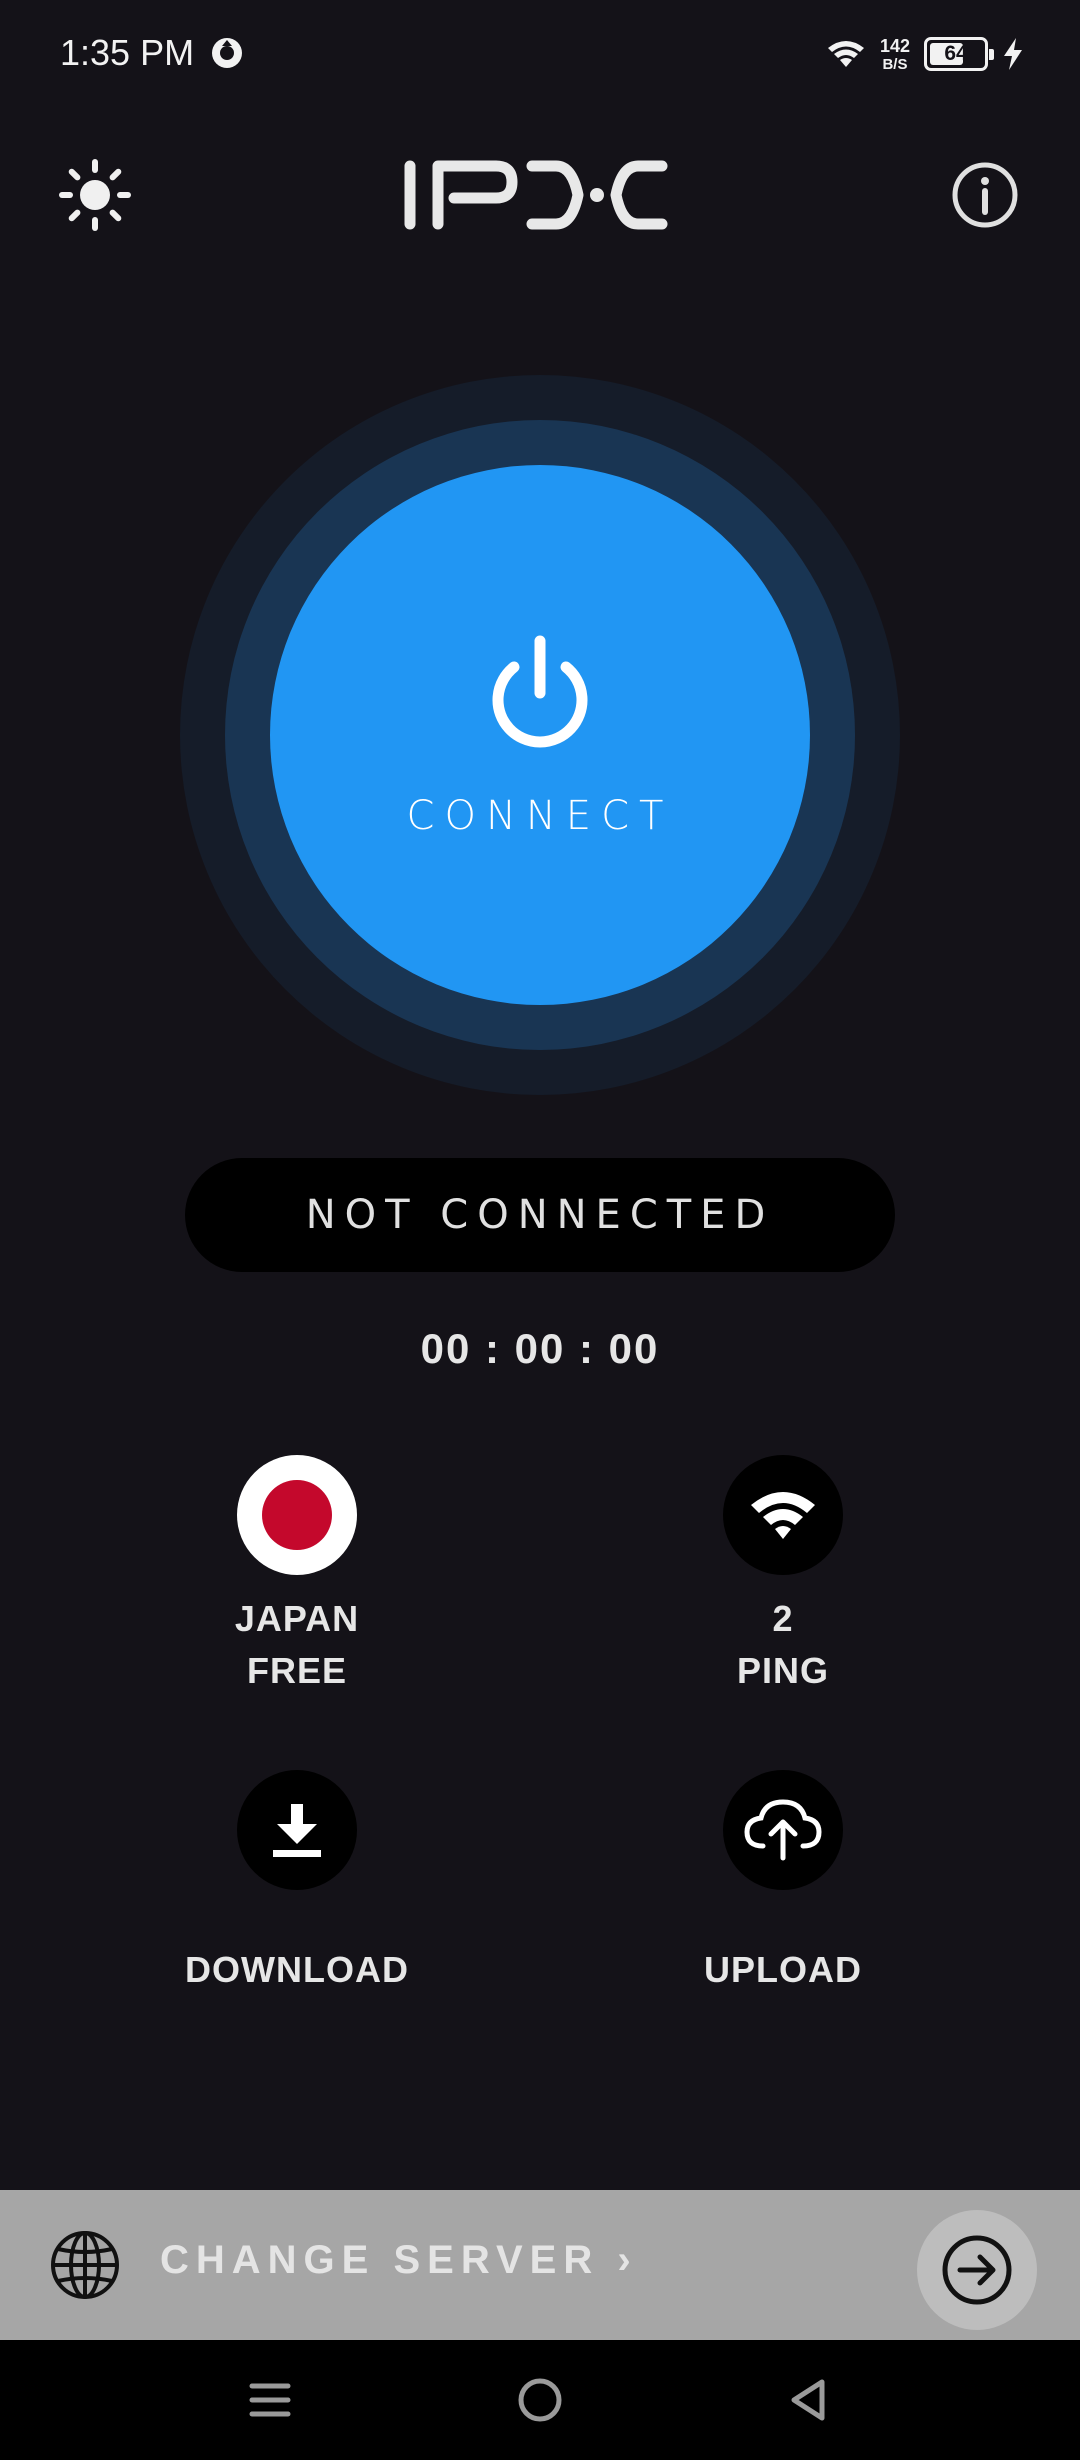 The width and height of the screenshot is (1080, 2460). What do you see at coordinates (895, 64) in the screenshot?
I see `net-speed-unit: B/S` at bounding box center [895, 64].